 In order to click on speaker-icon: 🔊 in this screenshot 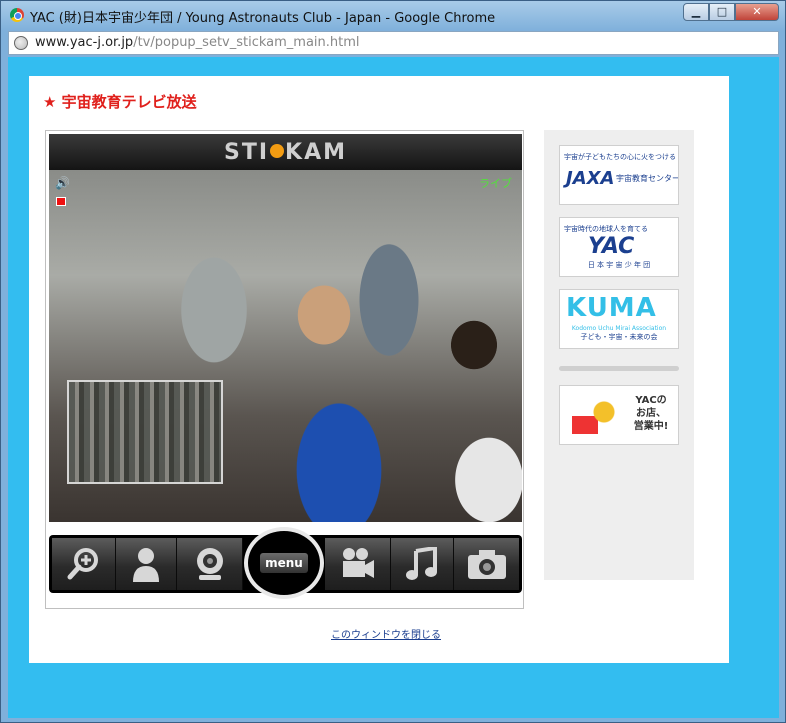, I will do `click(62, 183)`.